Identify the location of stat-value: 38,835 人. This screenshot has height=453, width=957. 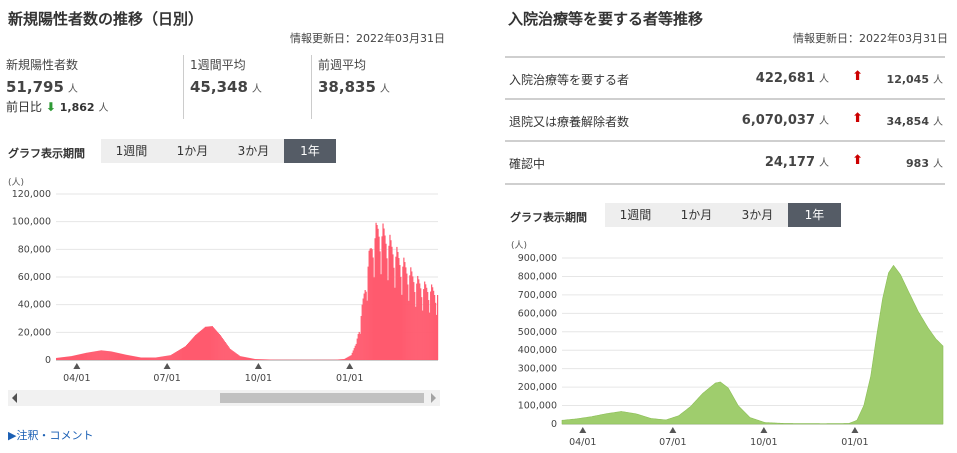
(354, 87).